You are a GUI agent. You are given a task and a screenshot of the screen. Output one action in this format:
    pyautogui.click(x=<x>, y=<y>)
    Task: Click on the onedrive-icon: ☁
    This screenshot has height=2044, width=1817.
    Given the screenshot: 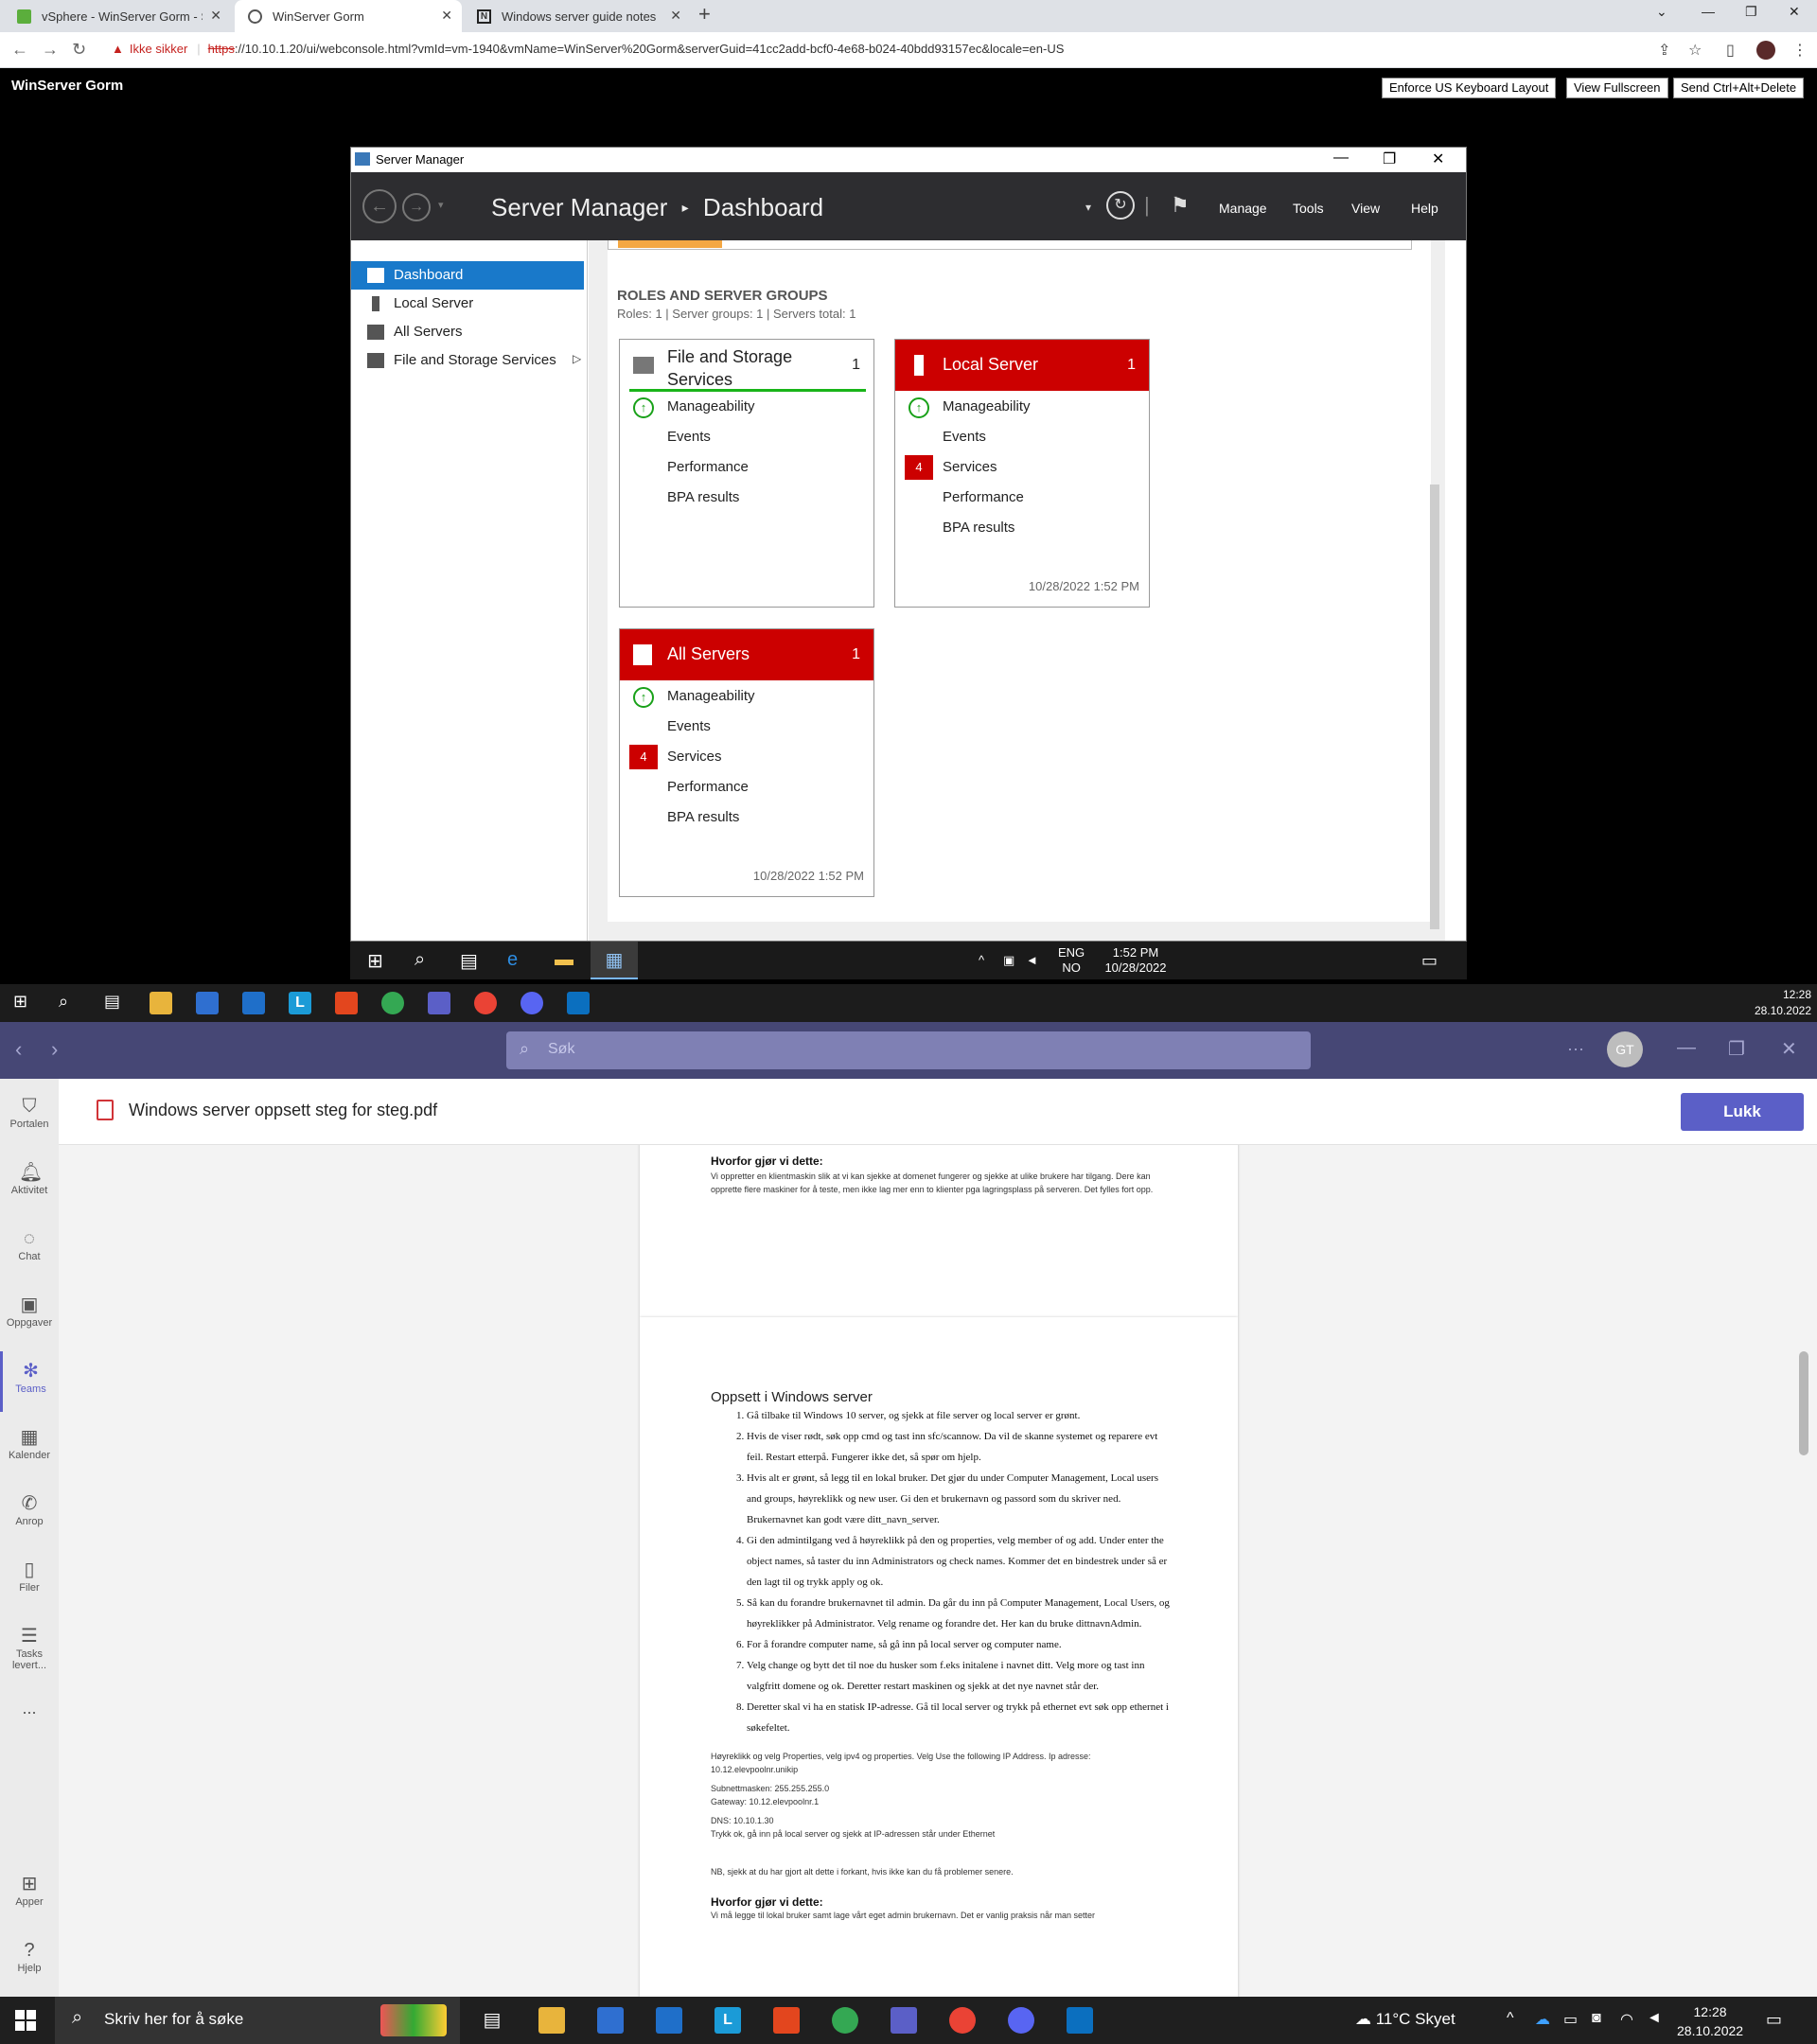 What is the action you would take?
    pyautogui.click(x=1542, y=2019)
    